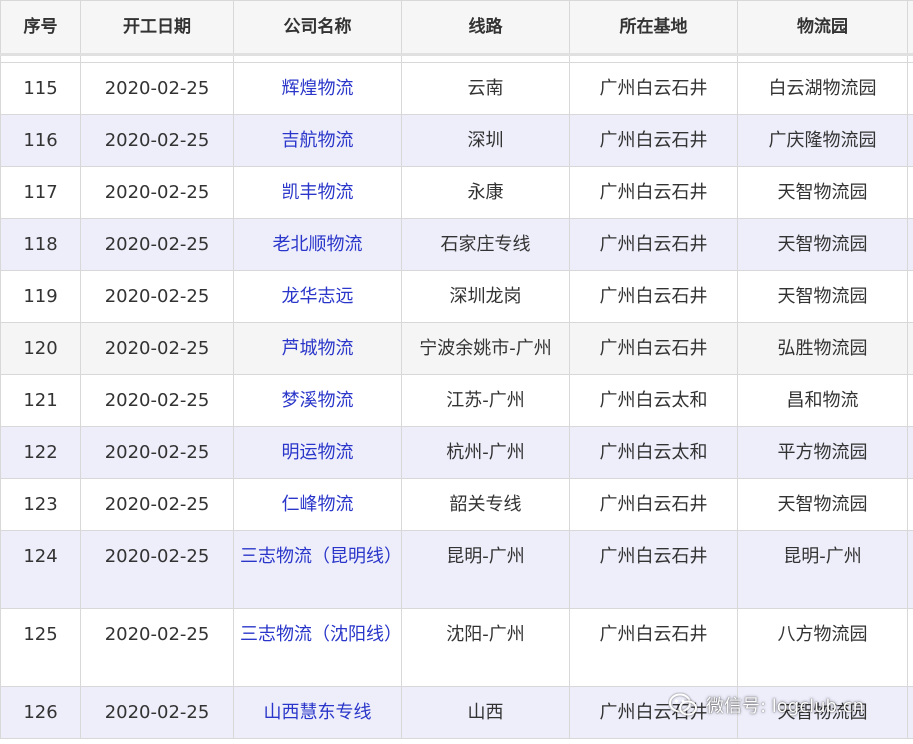 This screenshot has width=913, height=744. I want to click on cell-route: 韶关专线, so click(485, 504).